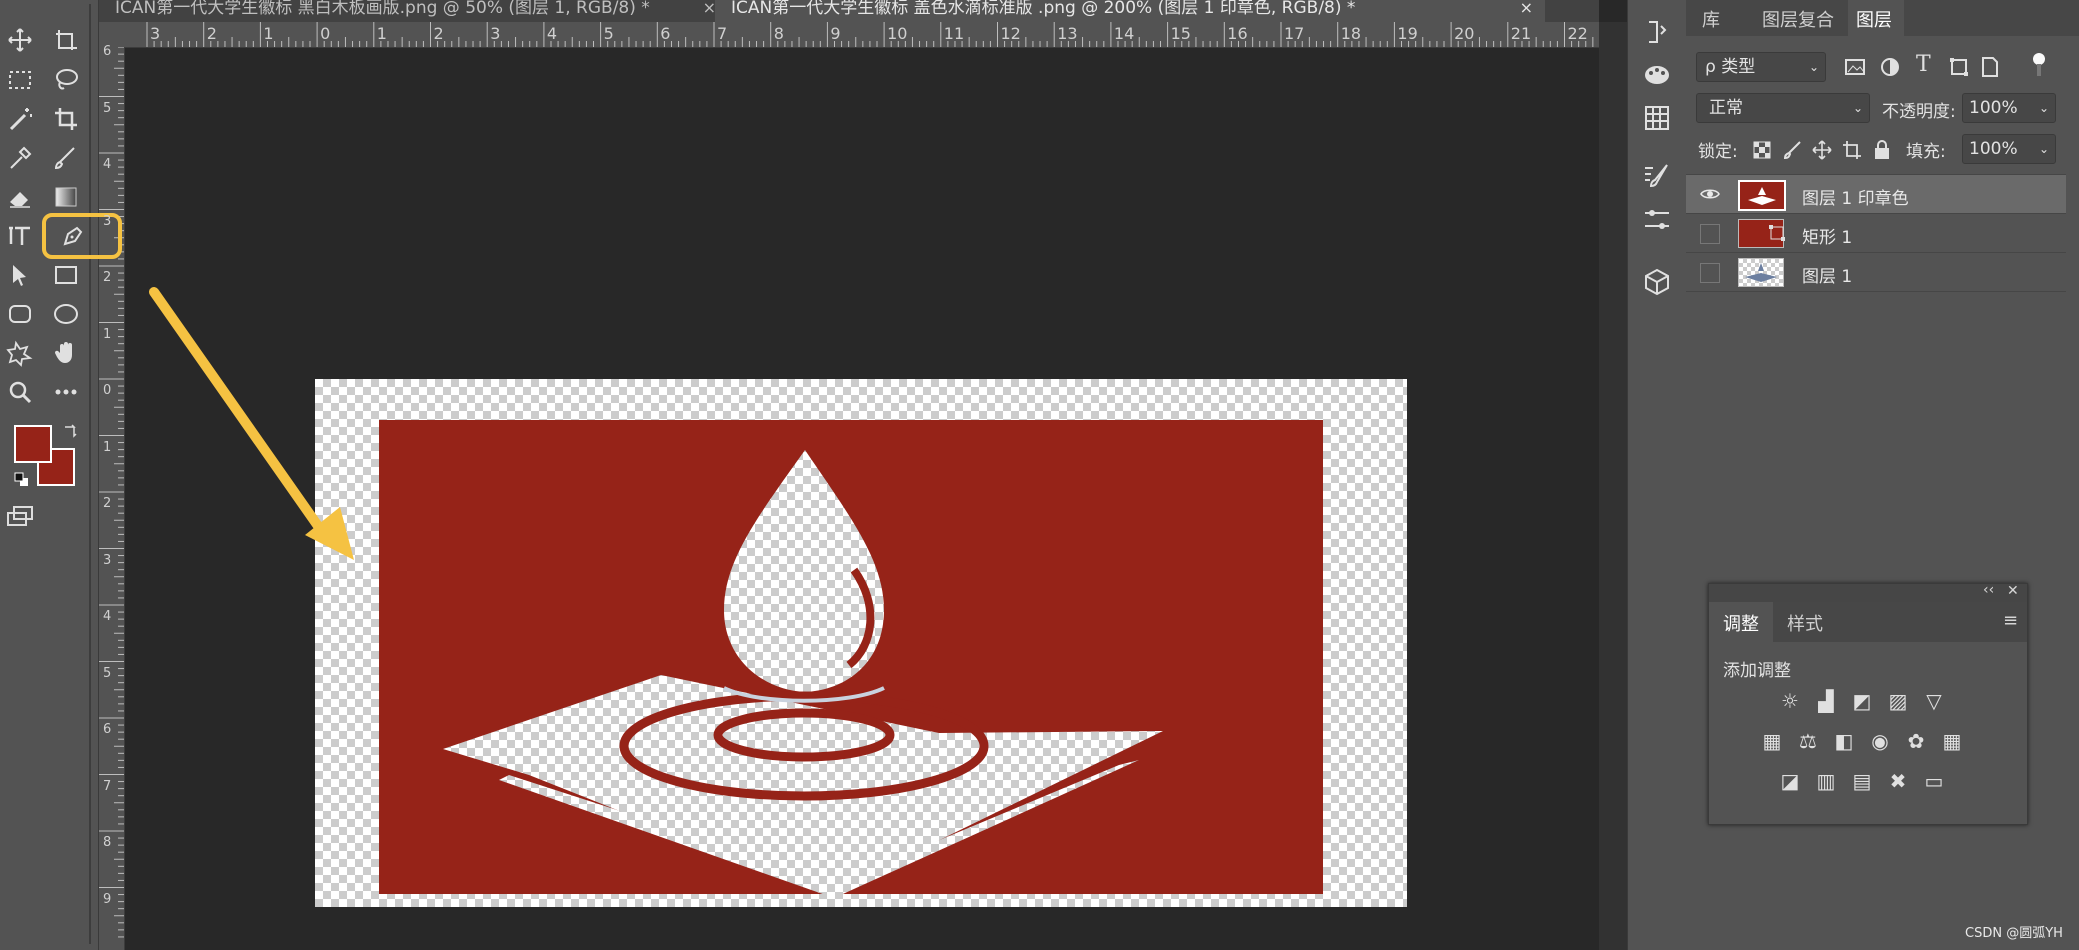  I want to click on move-icon, so click(20, 40).